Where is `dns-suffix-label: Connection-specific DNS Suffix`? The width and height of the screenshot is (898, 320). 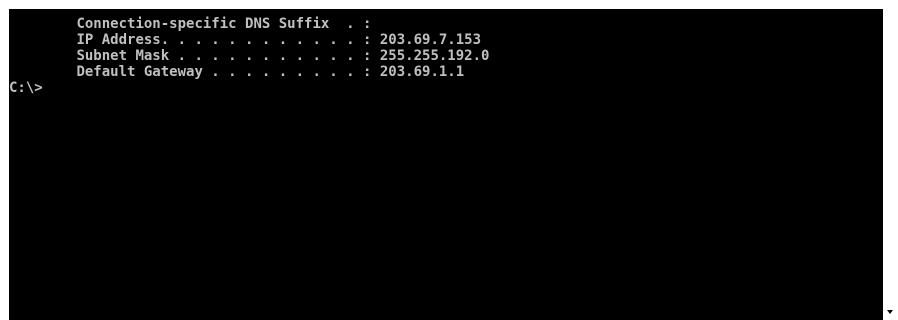 dns-suffix-label: Connection-specific DNS Suffix is located at coordinates (203, 24).